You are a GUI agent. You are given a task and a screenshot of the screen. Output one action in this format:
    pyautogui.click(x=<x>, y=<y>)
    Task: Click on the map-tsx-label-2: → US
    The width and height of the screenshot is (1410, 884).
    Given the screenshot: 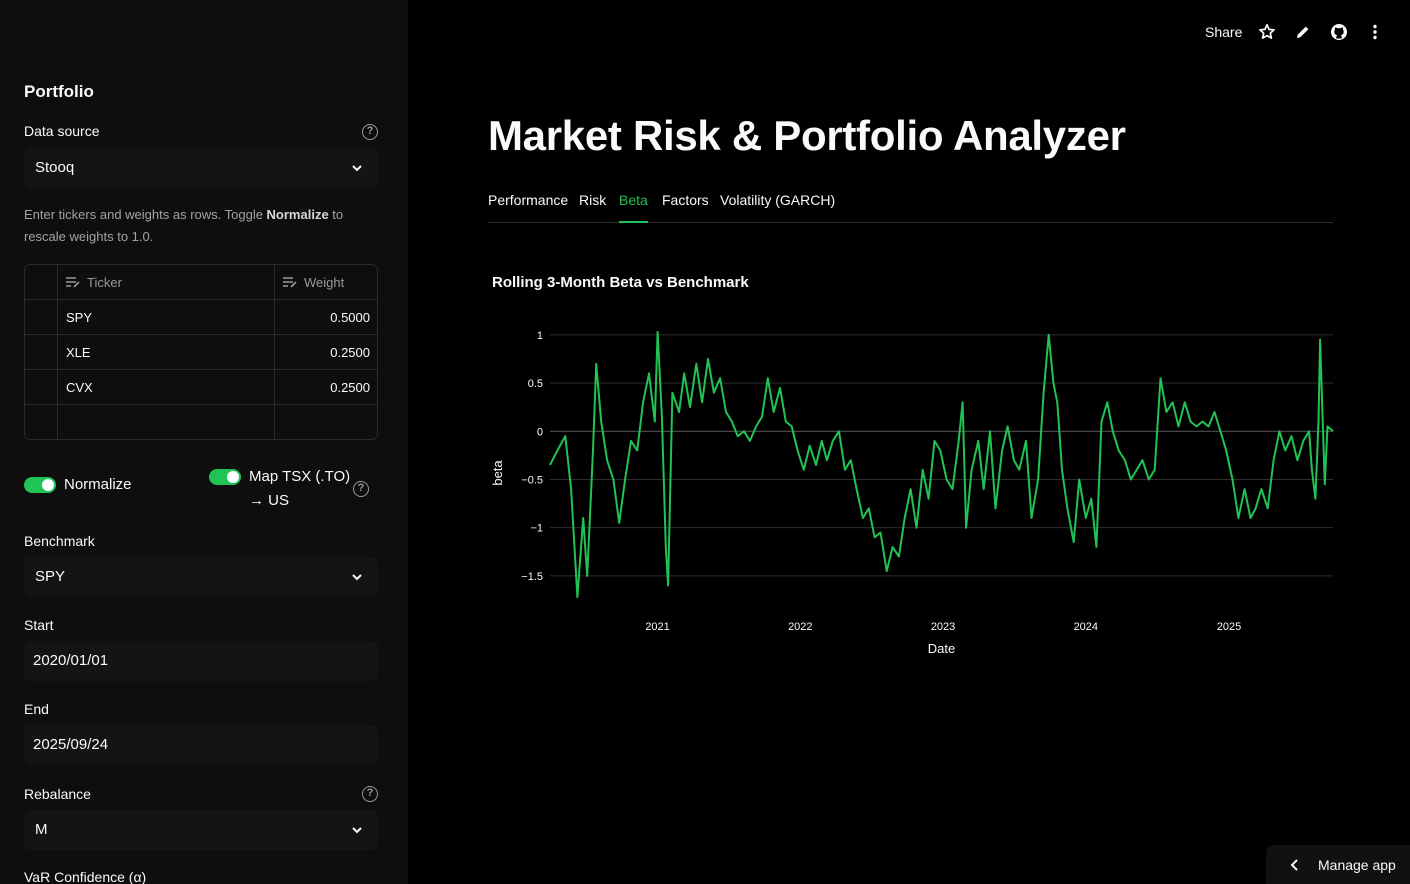 What is the action you would take?
    pyautogui.click(x=269, y=500)
    